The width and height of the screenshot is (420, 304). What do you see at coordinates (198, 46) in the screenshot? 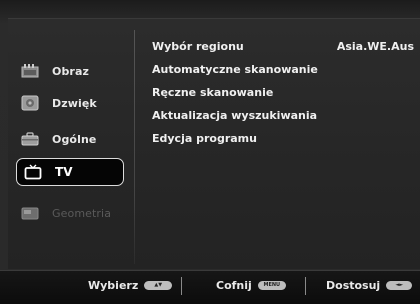
I see `menu-item-region: Wybór regionu` at bounding box center [198, 46].